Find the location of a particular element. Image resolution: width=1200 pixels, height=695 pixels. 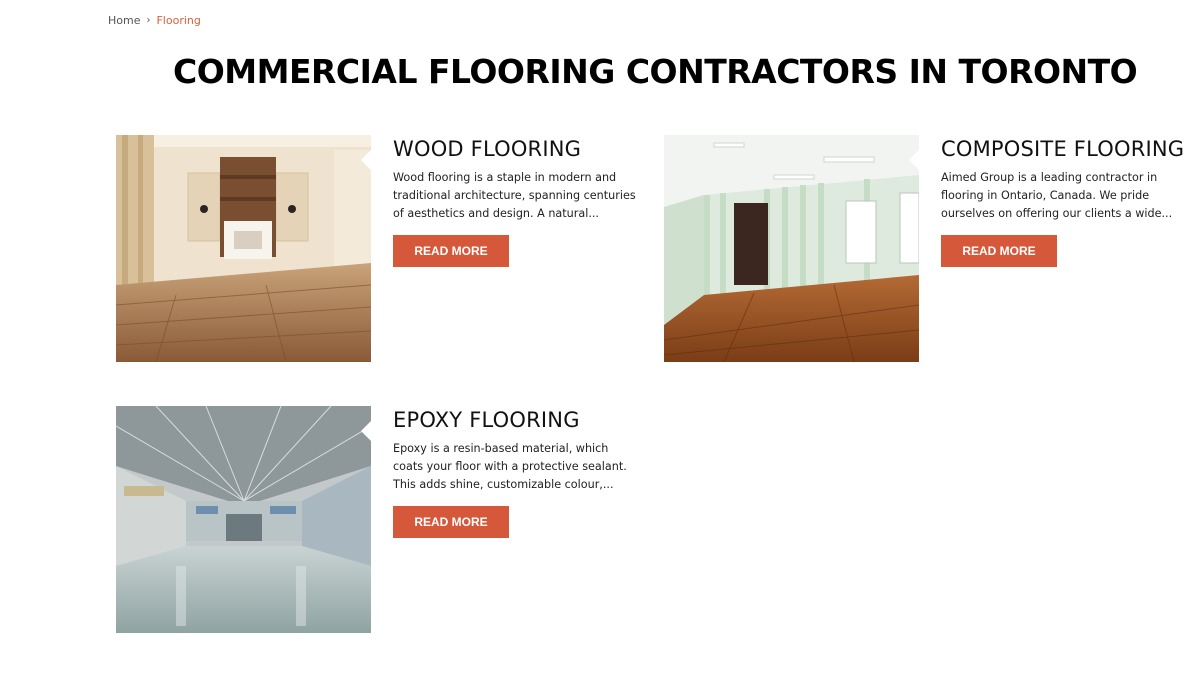

card-title: WOOD FLOORING is located at coordinates (515, 149).